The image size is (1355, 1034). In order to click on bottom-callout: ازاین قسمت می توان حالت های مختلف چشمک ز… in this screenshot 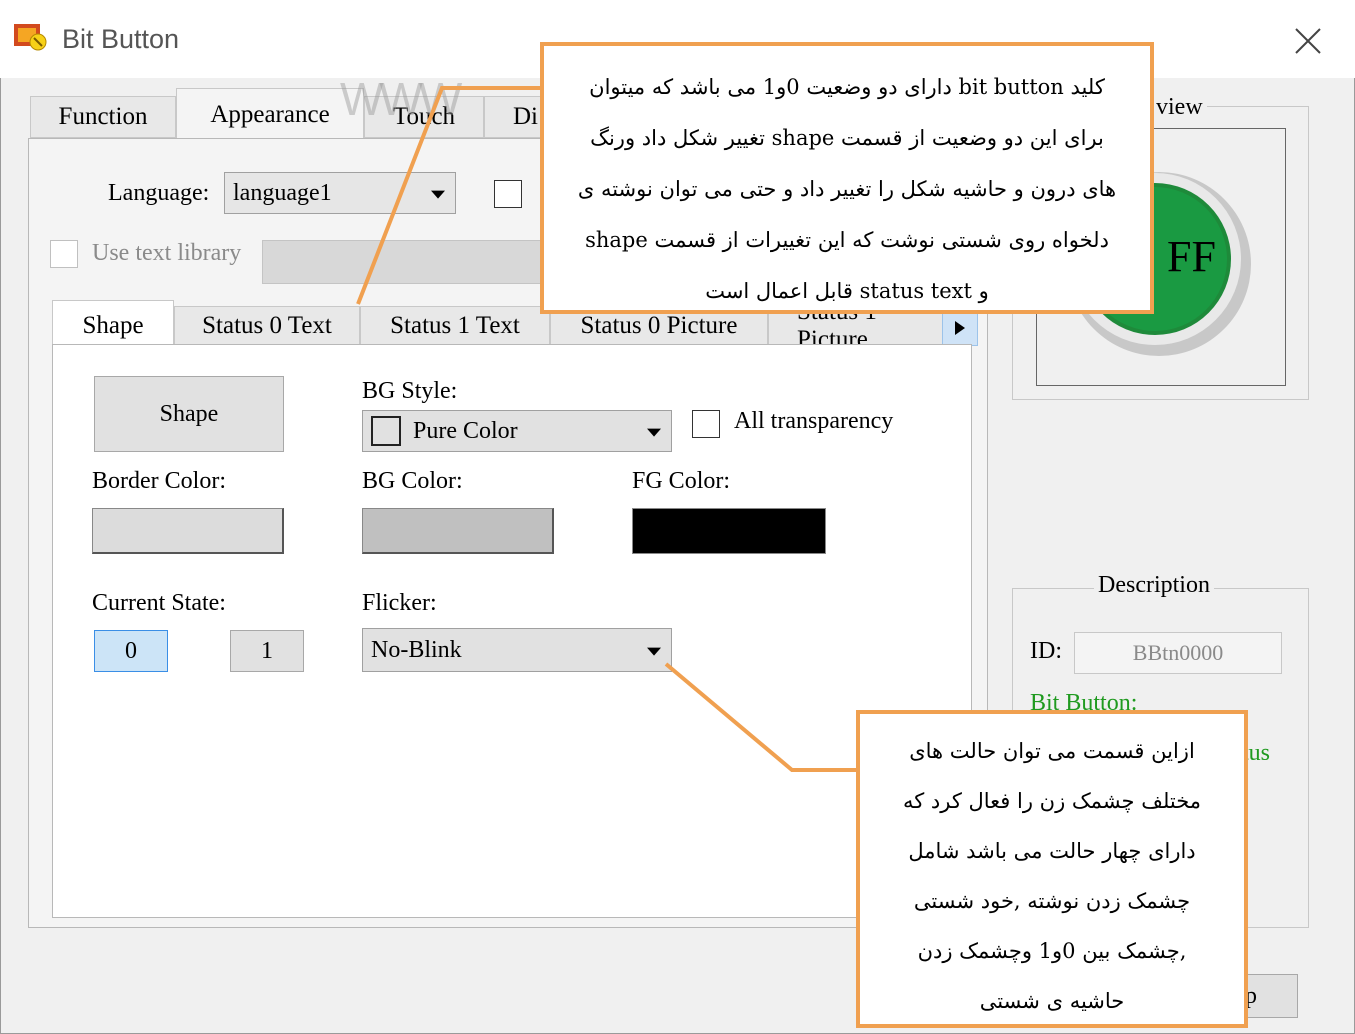, I will do `click(1052, 869)`.